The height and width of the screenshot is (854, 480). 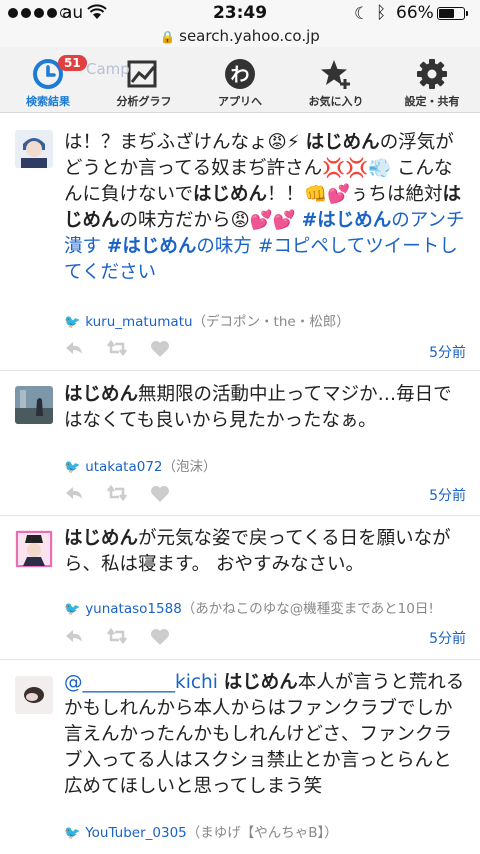 What do you see at coordinates (262, 833) in the screenshot?
I see `display-name: （まゆげ【やんちゃB】）` at bounding box center [262, 833].